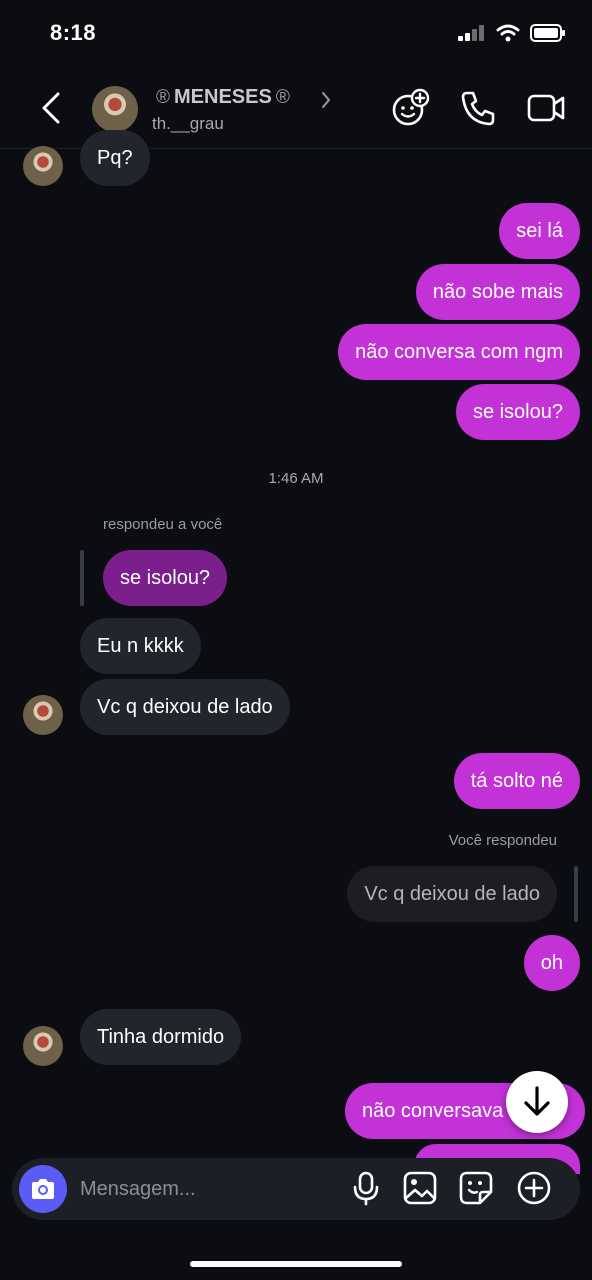 Image resolution: width=592 pixels, height=1280 pixels. What do you see at coordinates (410, 108) in the screenshot?
I see `effects-icon` at bounding box center [410, 108].